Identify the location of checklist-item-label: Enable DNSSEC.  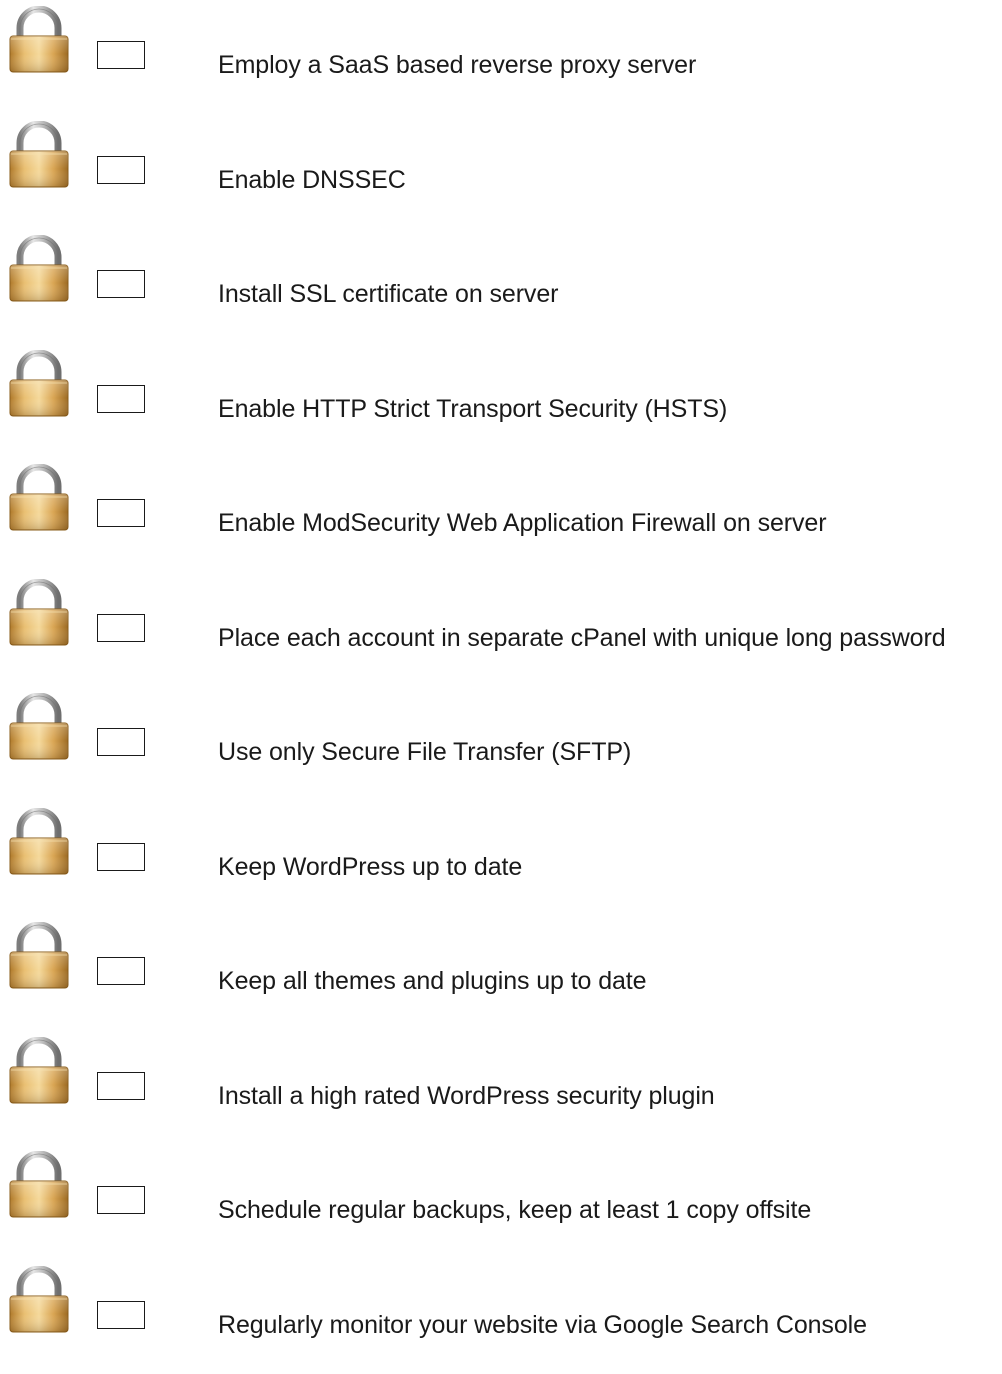
(312, 179).